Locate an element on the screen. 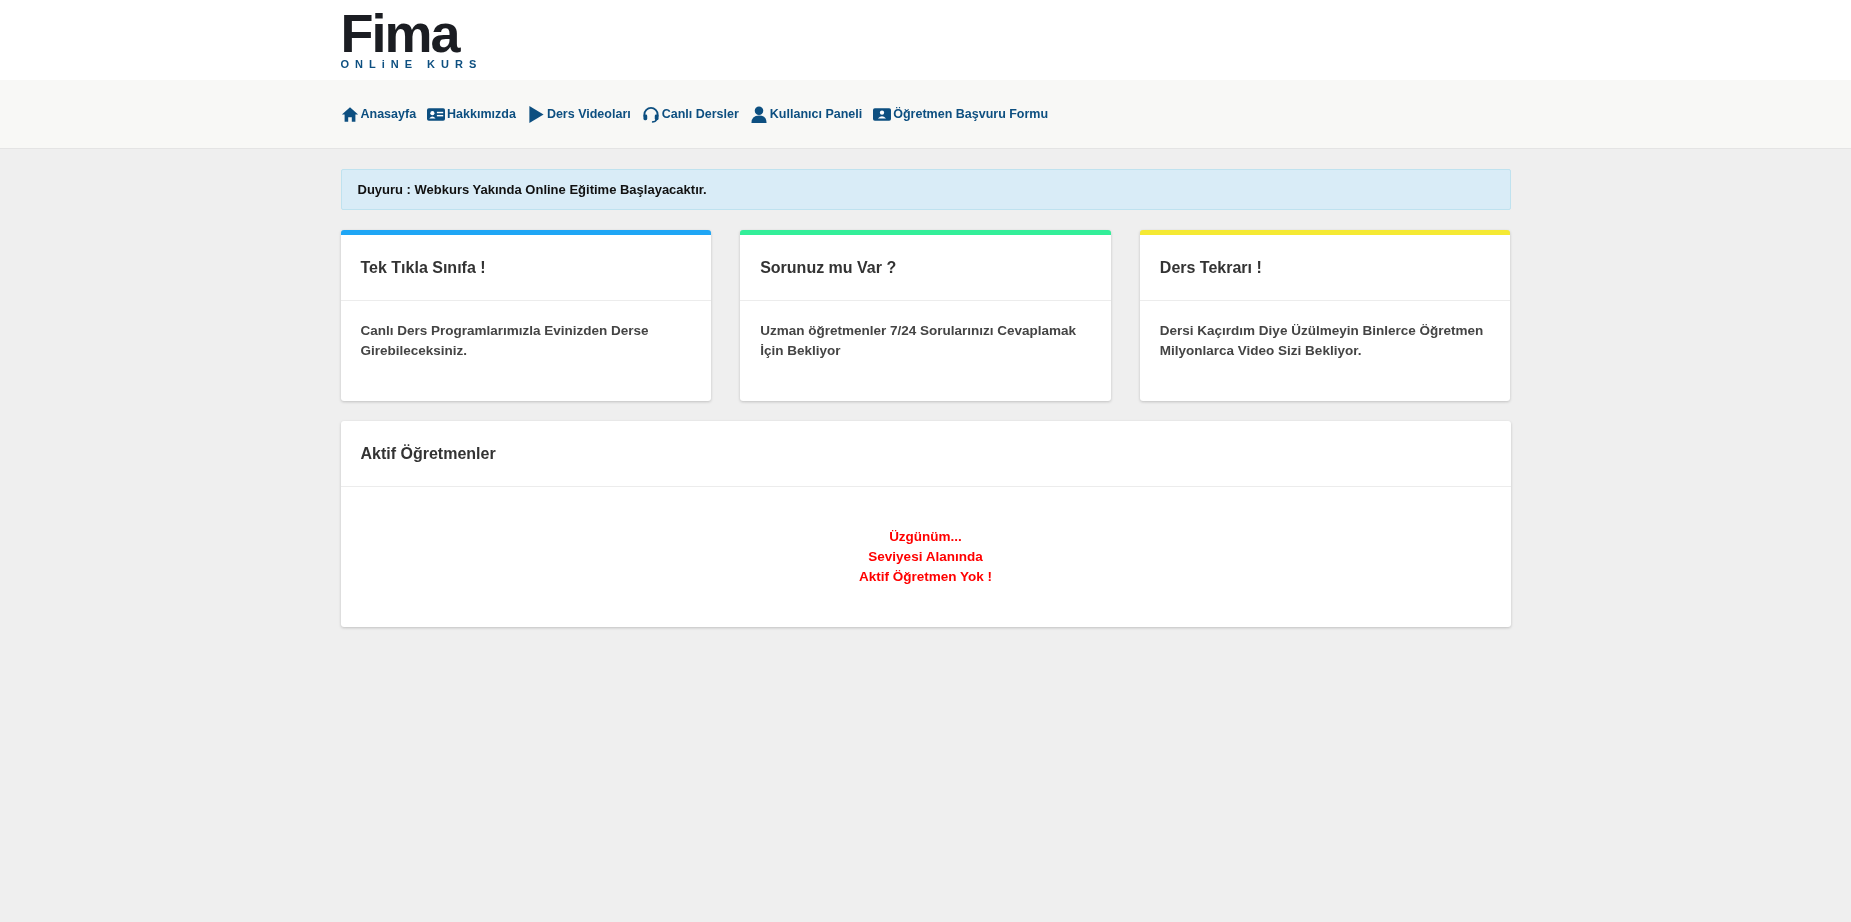  nav-link: Öğretmen Başvuru Formu is located at coordinates (961, 114).